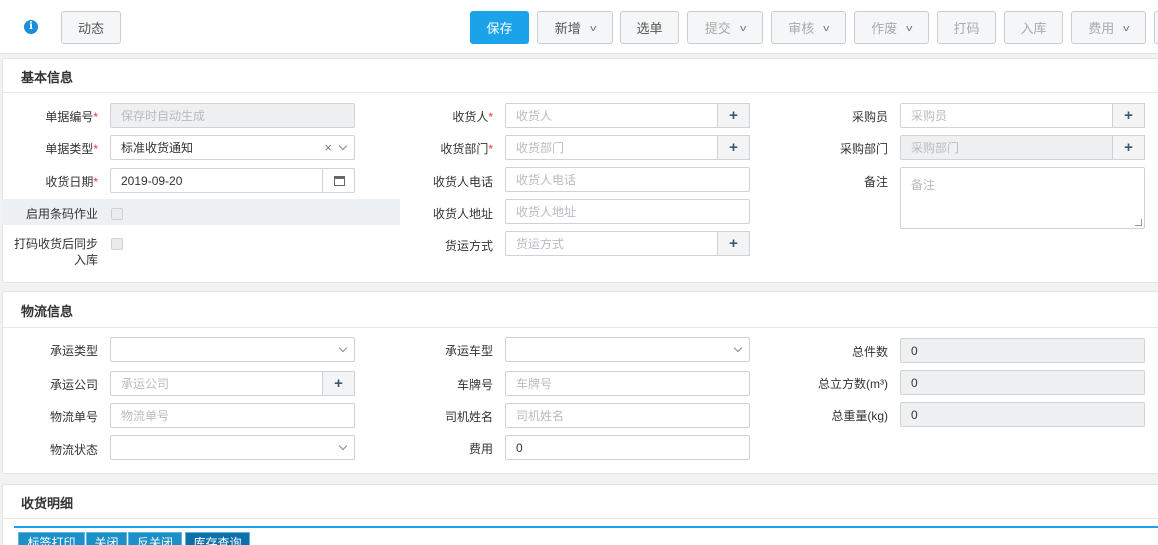  I want to click on review-button-label: 审核, so click(801, 28).